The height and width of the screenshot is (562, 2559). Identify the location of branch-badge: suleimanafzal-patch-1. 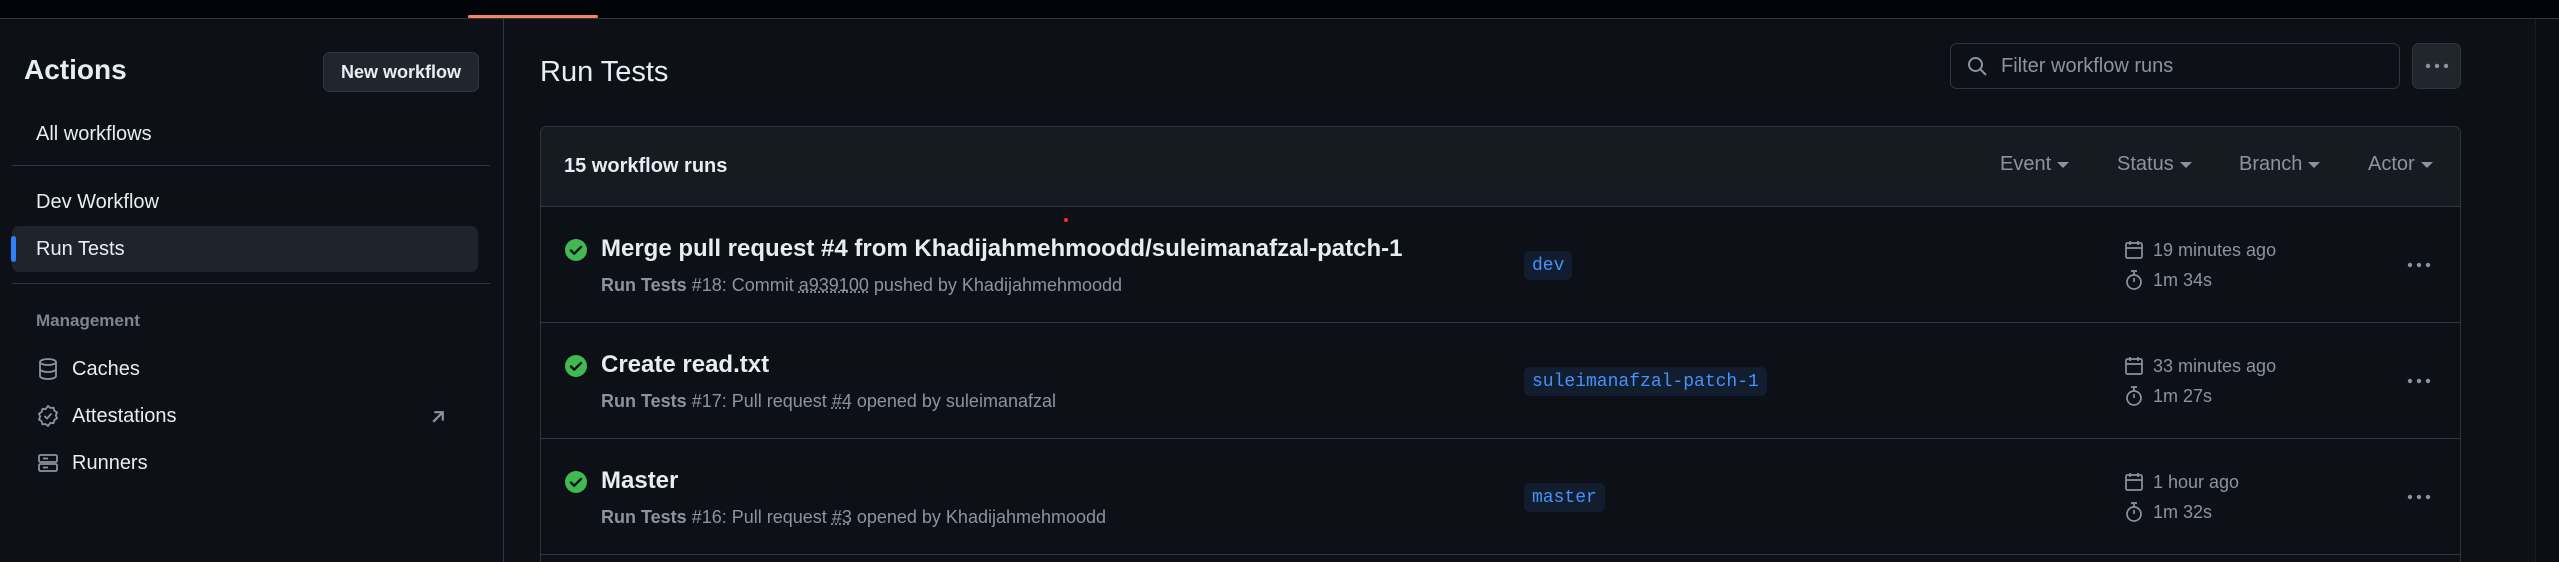
(1645, 381).